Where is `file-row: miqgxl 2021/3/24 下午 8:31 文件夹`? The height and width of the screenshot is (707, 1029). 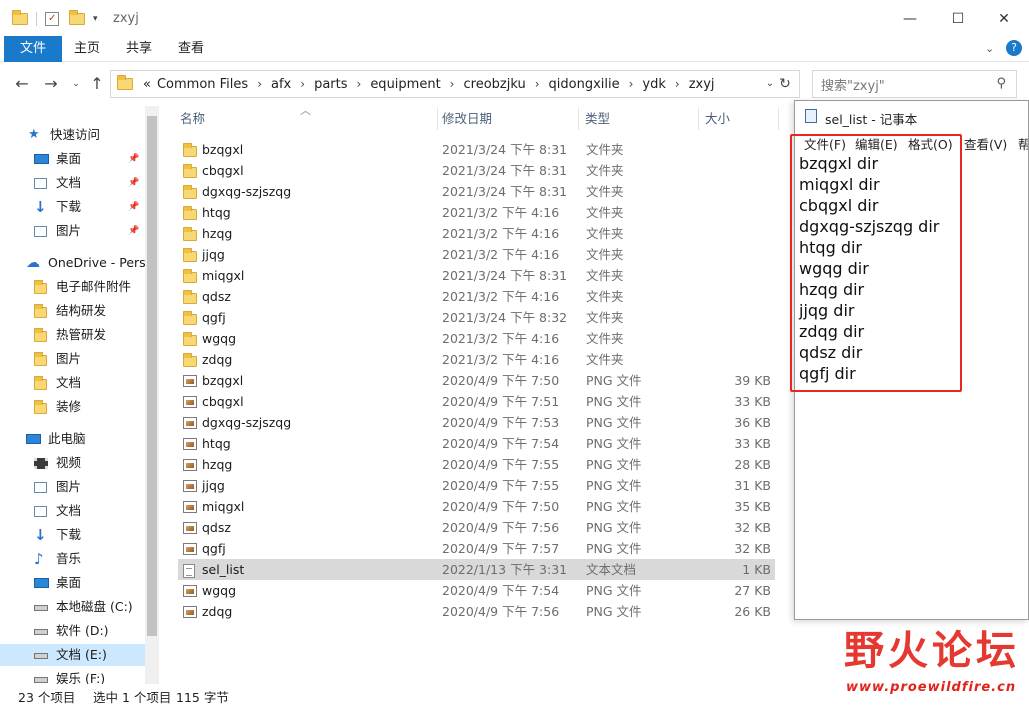 file-row: miqgxl 2021/3/24 下午 8:31 文件夹 is located at coordinates (476, 275).